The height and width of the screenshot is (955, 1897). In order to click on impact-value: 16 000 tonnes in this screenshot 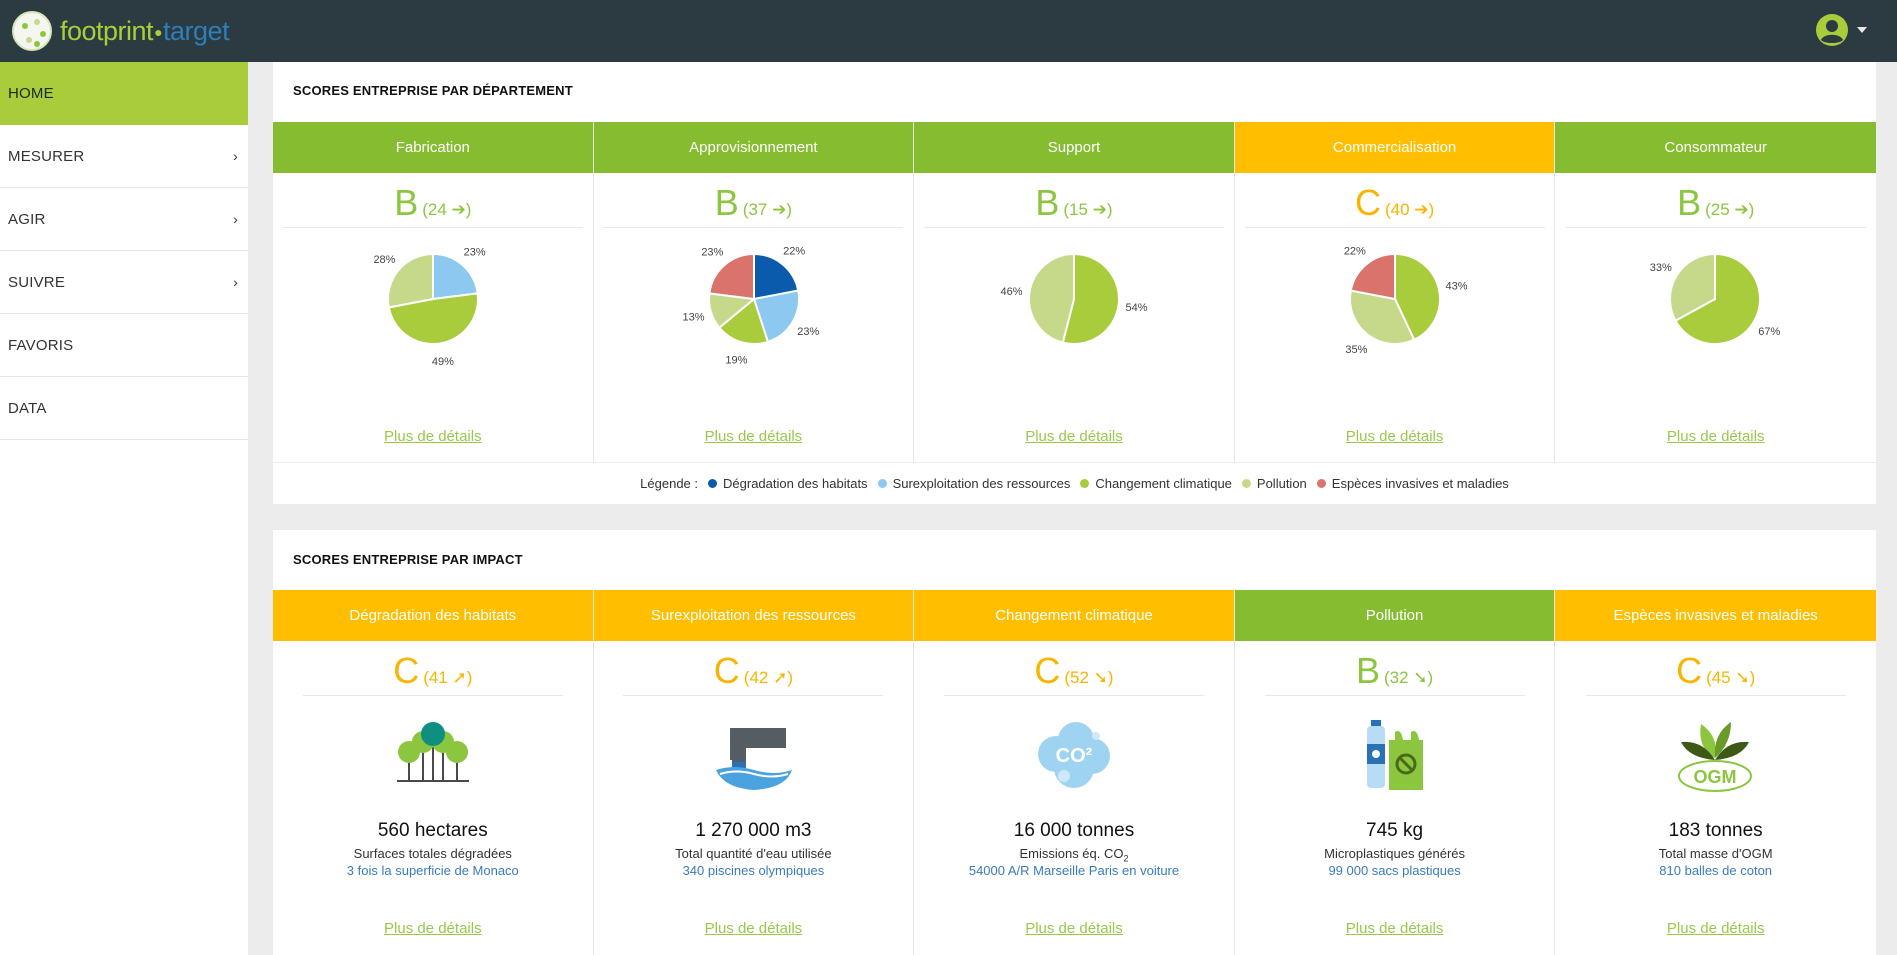, I will do `click(1074, 830)`.